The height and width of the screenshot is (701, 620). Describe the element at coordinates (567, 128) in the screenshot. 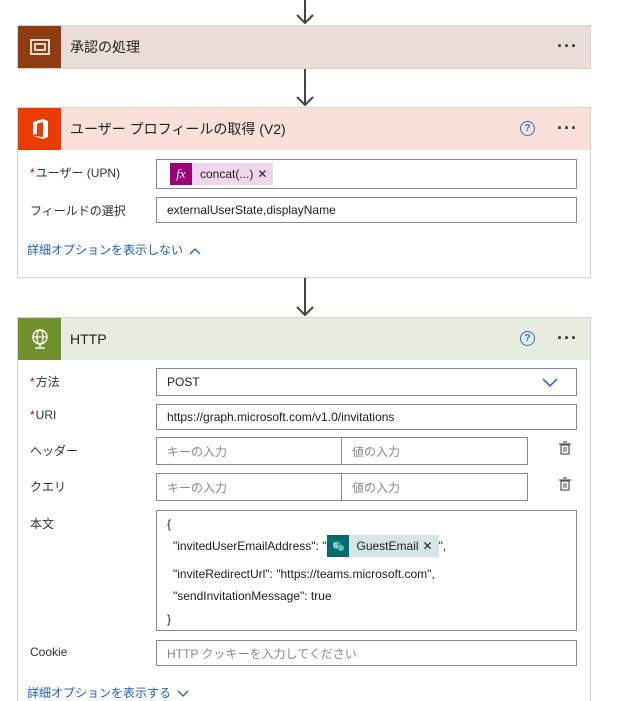

I see `profile-more-options-icon: ···` at that location.